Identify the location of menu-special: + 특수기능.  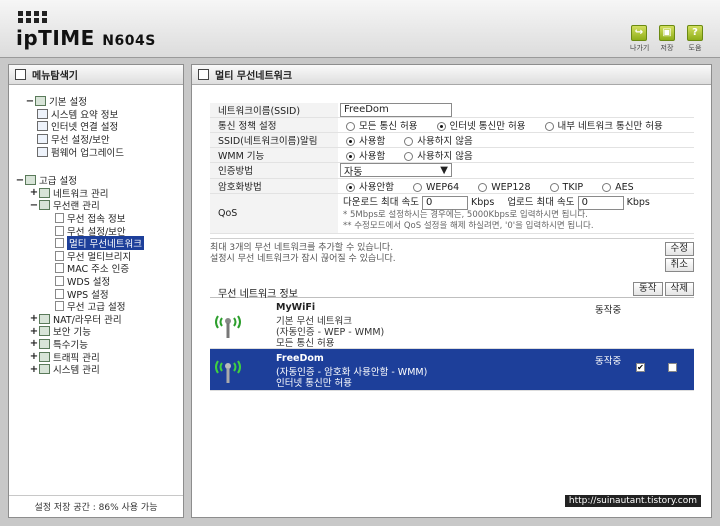
(96, 344).